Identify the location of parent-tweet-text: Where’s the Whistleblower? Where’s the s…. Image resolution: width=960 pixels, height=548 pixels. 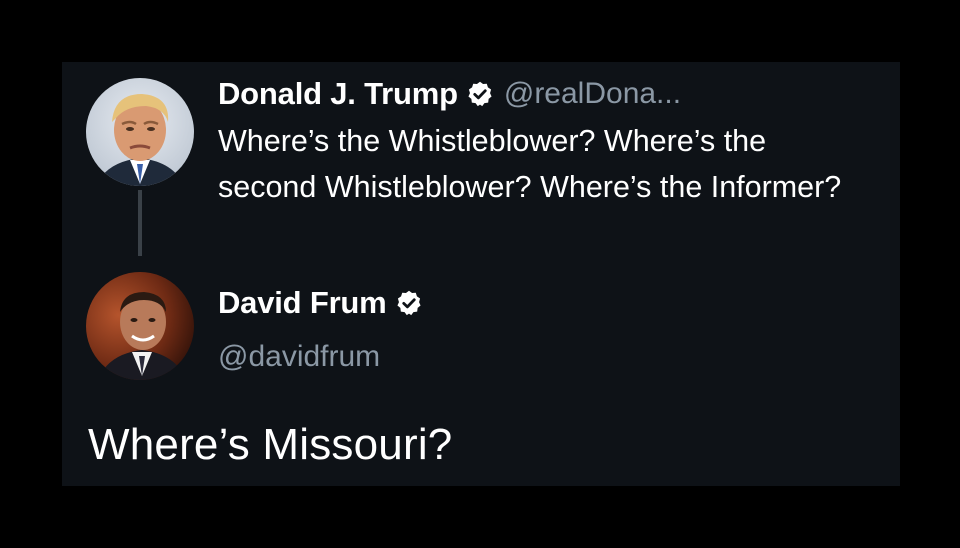
(530, 164).